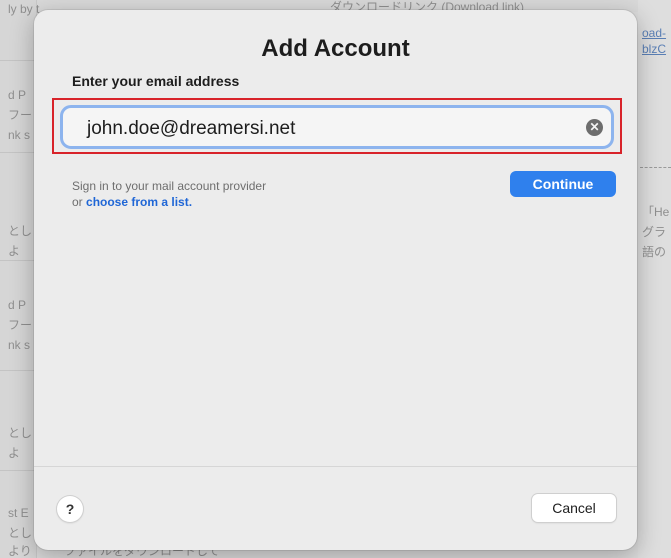 The width and height of the screenshot is (671, 558). Describe the element at coordinates (563, 184) in the screenshot. I see `continue-button: Continue` at that location.